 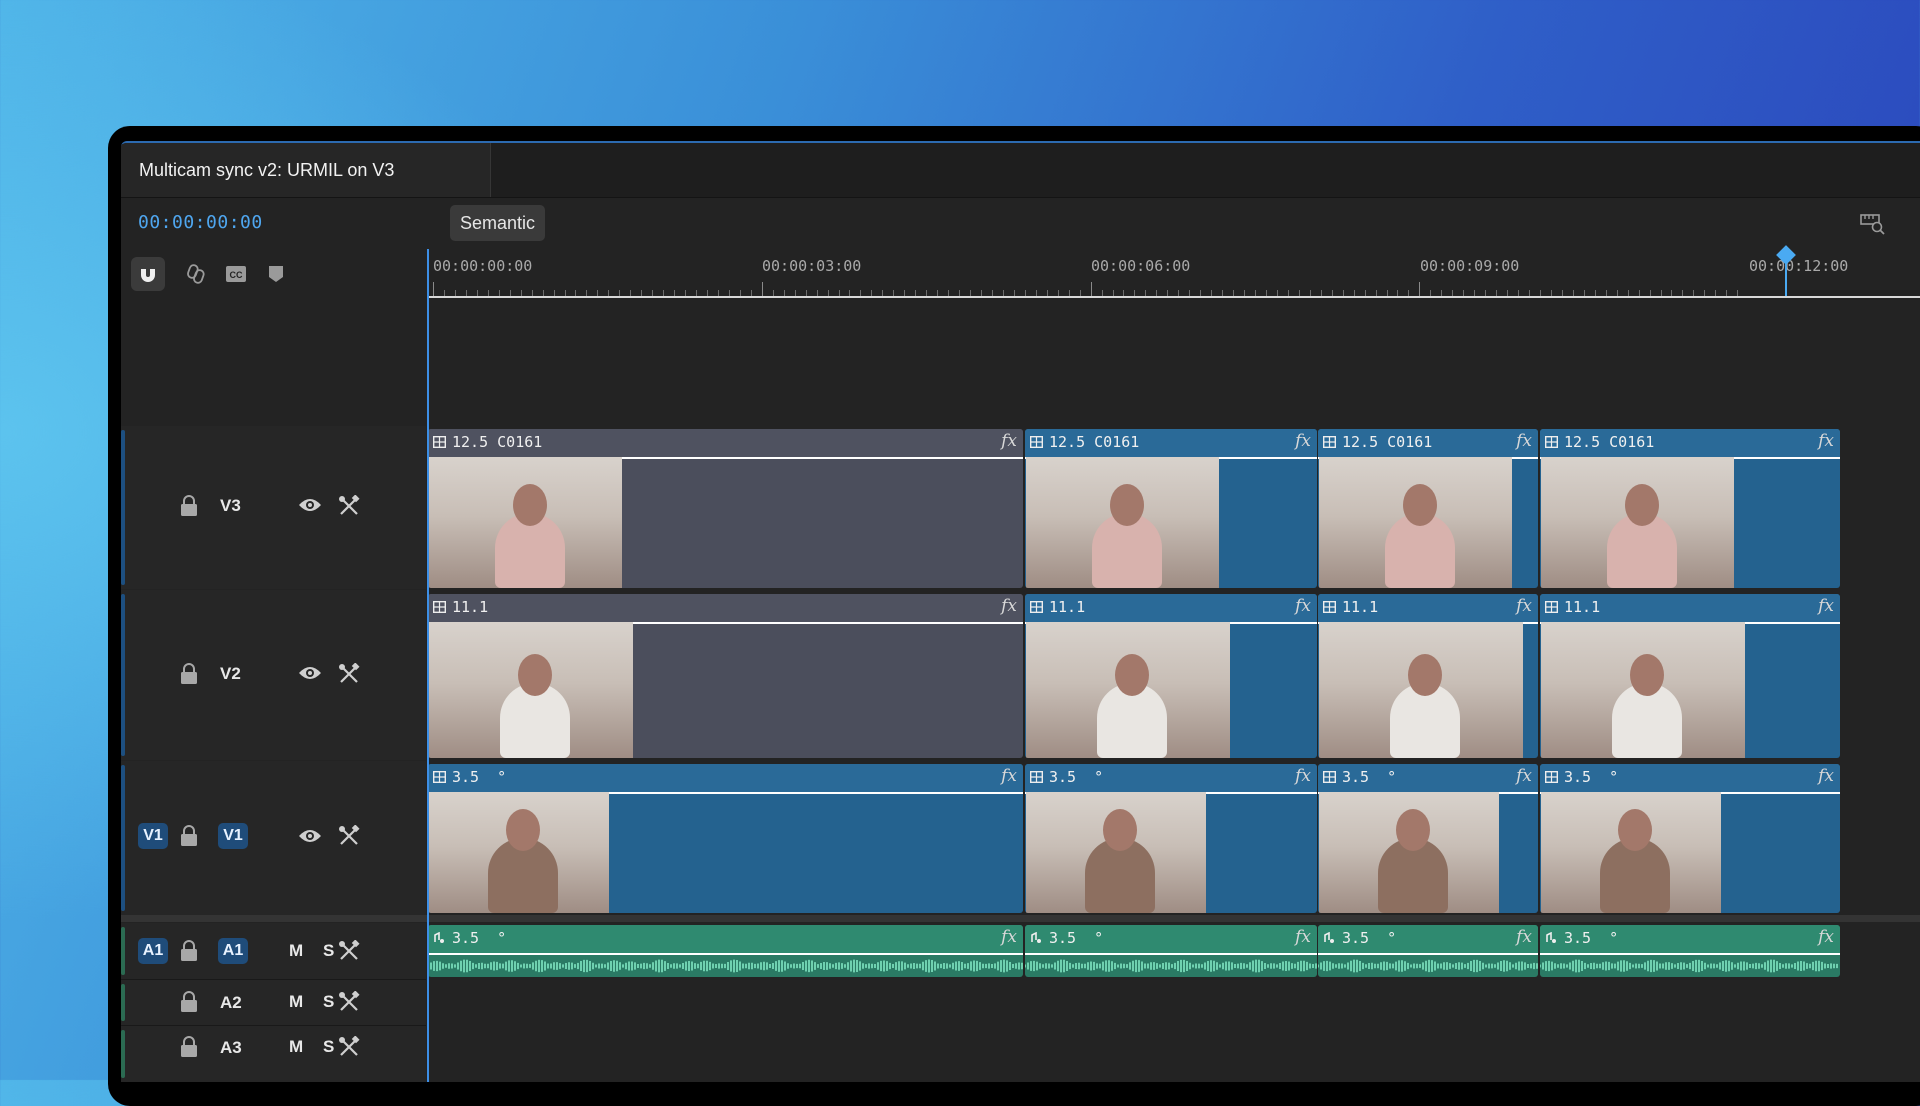 I want to click on track-area-a1: 3.5 ° fx 3.5 ° fx 3.5 ° fx 3.5 ° fx, so click(x=1173, y=951).